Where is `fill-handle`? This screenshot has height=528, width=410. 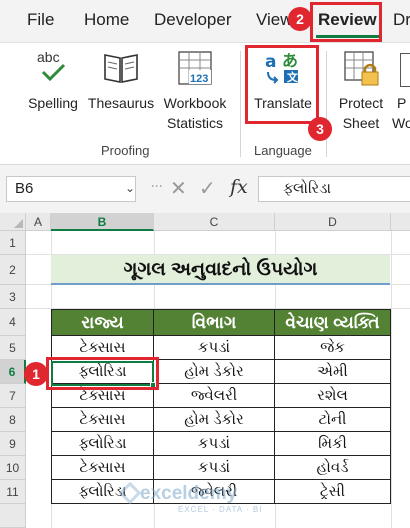
fill-handle is located at coordinates (153, 385).